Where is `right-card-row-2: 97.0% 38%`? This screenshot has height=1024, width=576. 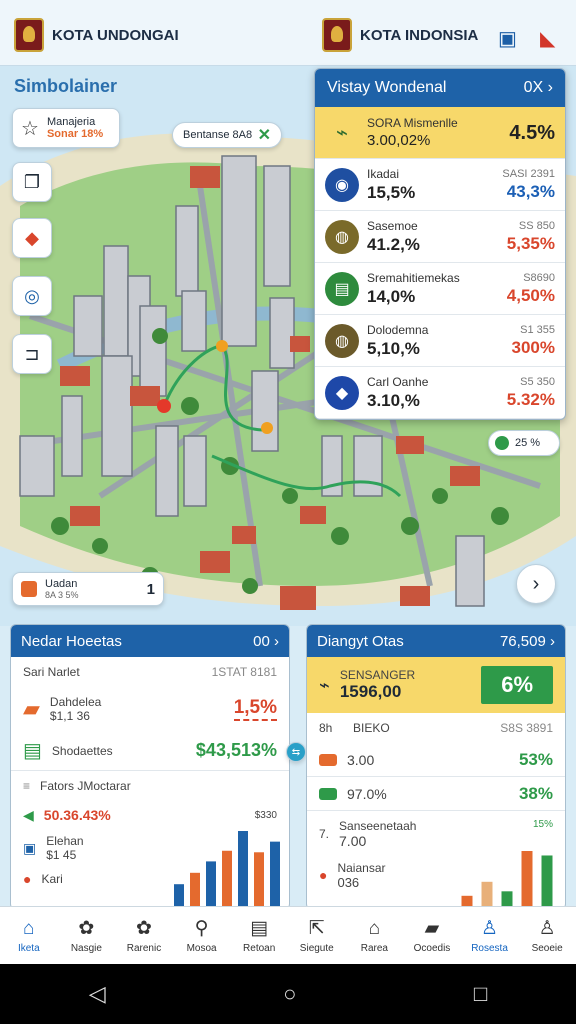
right-card-row-2: 97.0% 38% is located at coordinates (436, 794).